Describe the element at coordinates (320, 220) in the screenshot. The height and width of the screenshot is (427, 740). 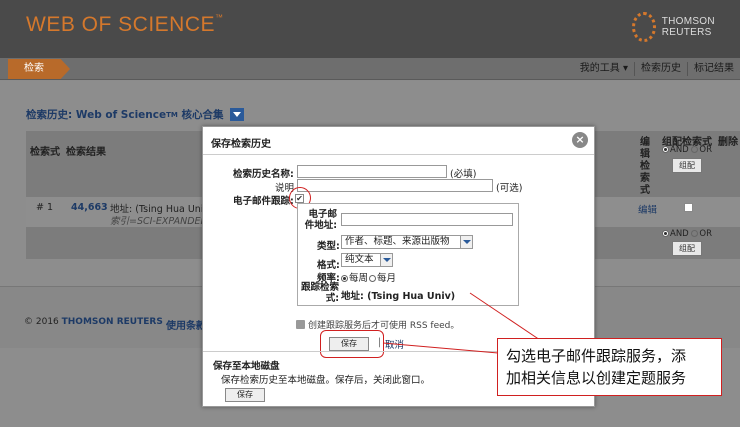
I see `email-address-label: 电子邮件地址:` at that location.